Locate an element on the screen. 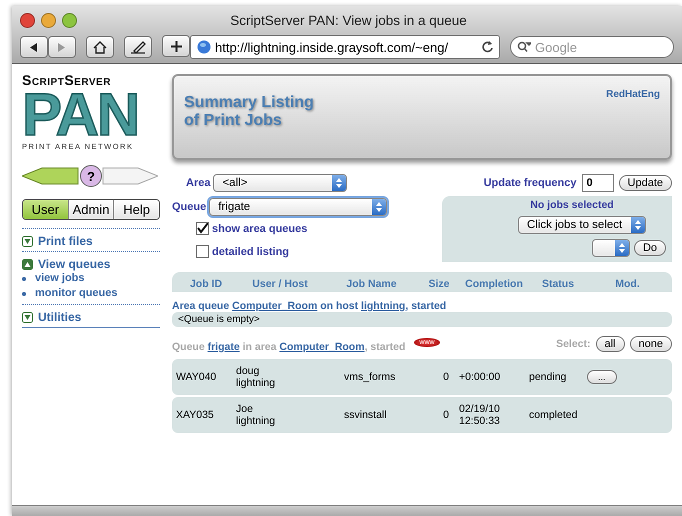 The image size is (682, 516). column-header: Completion is located at coordinates (494, 284).